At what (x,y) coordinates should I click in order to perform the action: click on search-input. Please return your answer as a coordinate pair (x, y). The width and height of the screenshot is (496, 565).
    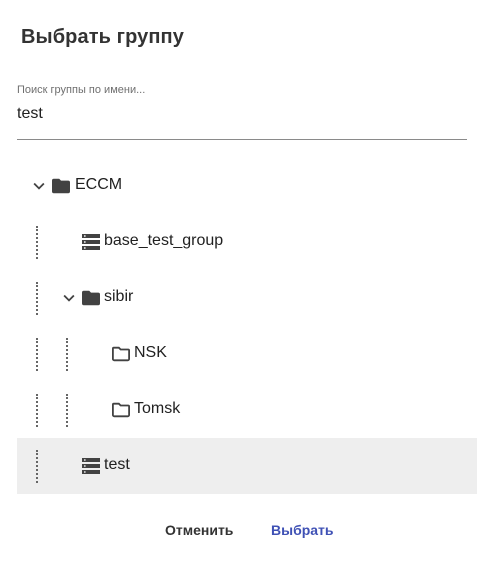
    Looking at the image, I should click on (237, 114).